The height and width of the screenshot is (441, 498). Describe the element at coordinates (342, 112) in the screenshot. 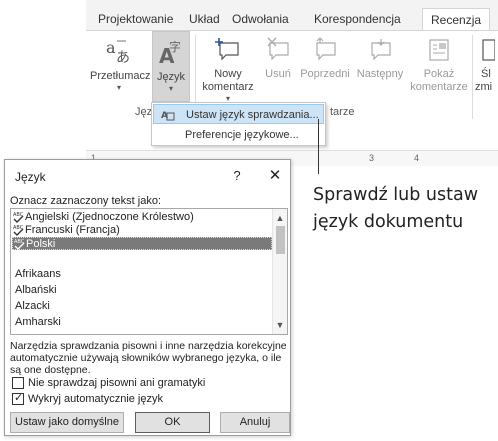

I see `group-label-comments: tarze` at that location.